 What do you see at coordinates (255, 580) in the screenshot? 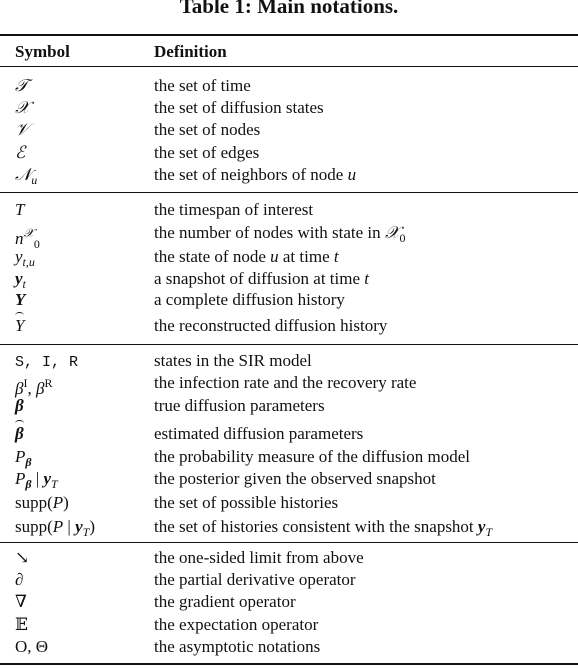
I see `definition-cell: the partial derivative operator` at bounding box center [255, 580].